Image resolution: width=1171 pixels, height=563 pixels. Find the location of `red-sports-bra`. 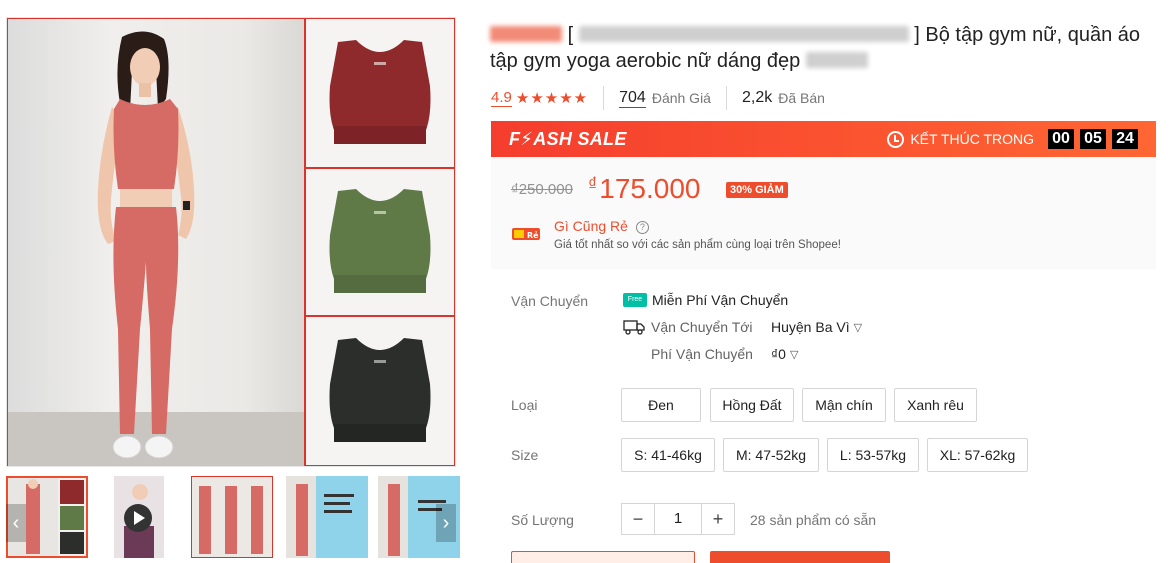

red-sports-bra is located at coordinates (380, 92).